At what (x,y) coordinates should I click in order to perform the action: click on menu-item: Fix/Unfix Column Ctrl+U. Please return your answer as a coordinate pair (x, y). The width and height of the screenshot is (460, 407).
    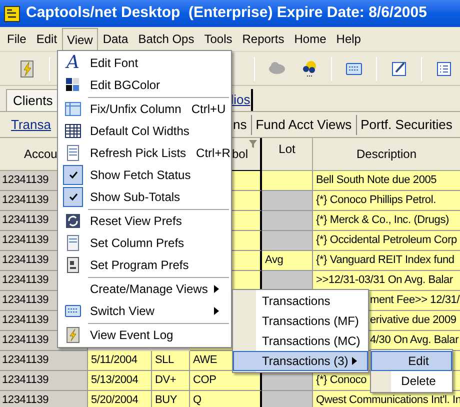
    Looking at the image, I should click on (144, 109).